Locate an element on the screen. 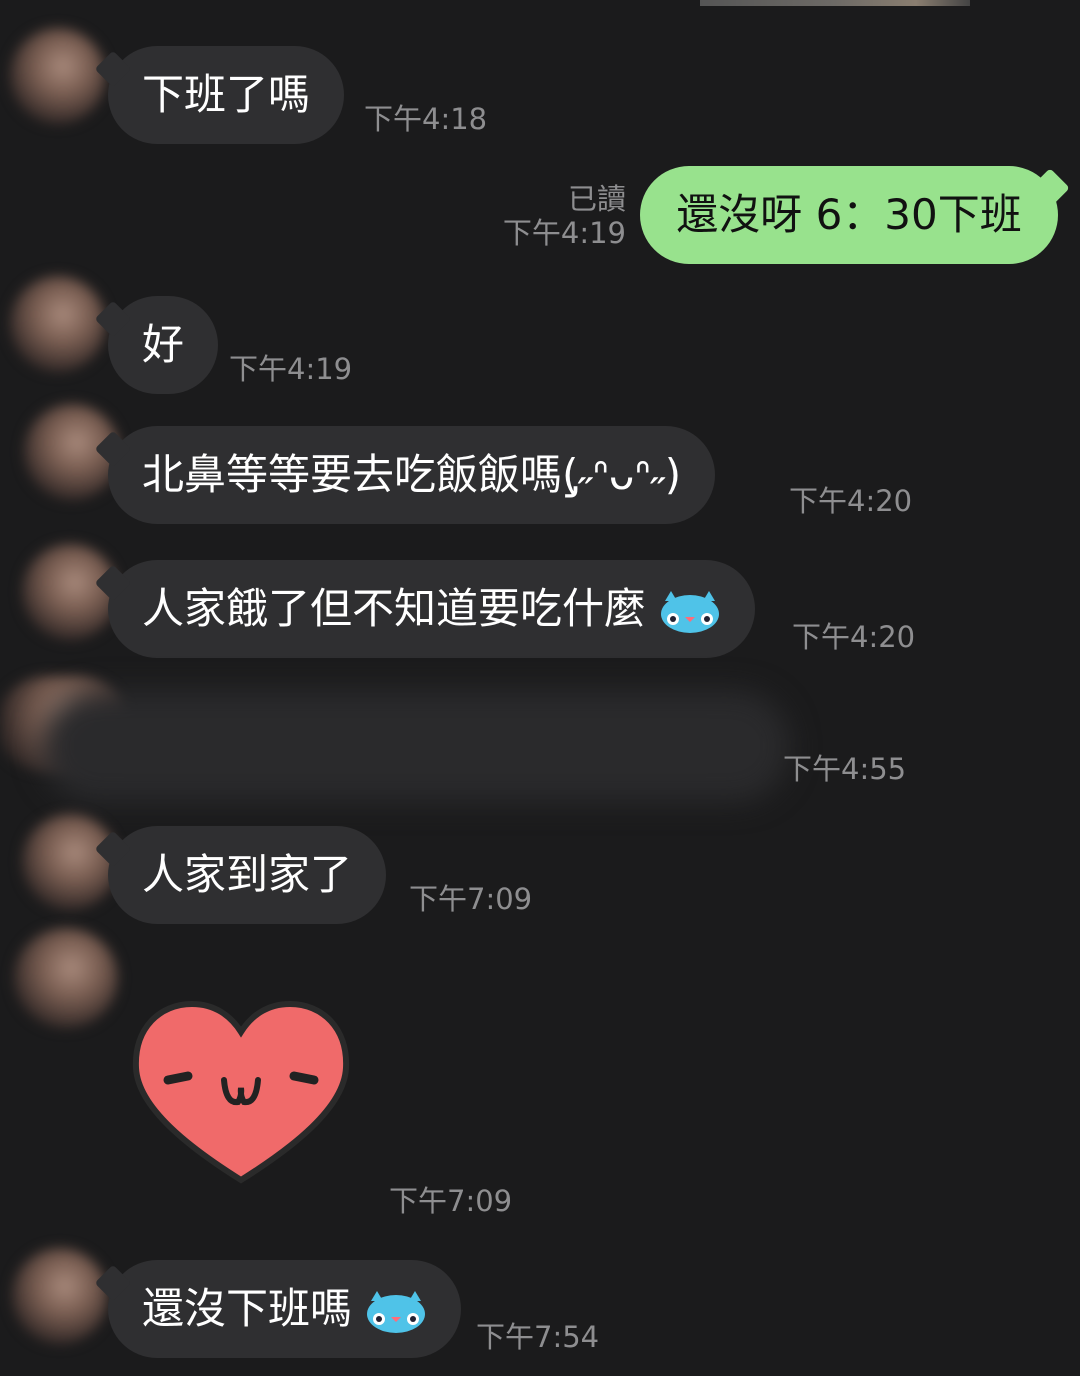 The height and width of the screenshot is (1376, 1080). message-text: 下班了嗎 is located at coordinates (226, 94).